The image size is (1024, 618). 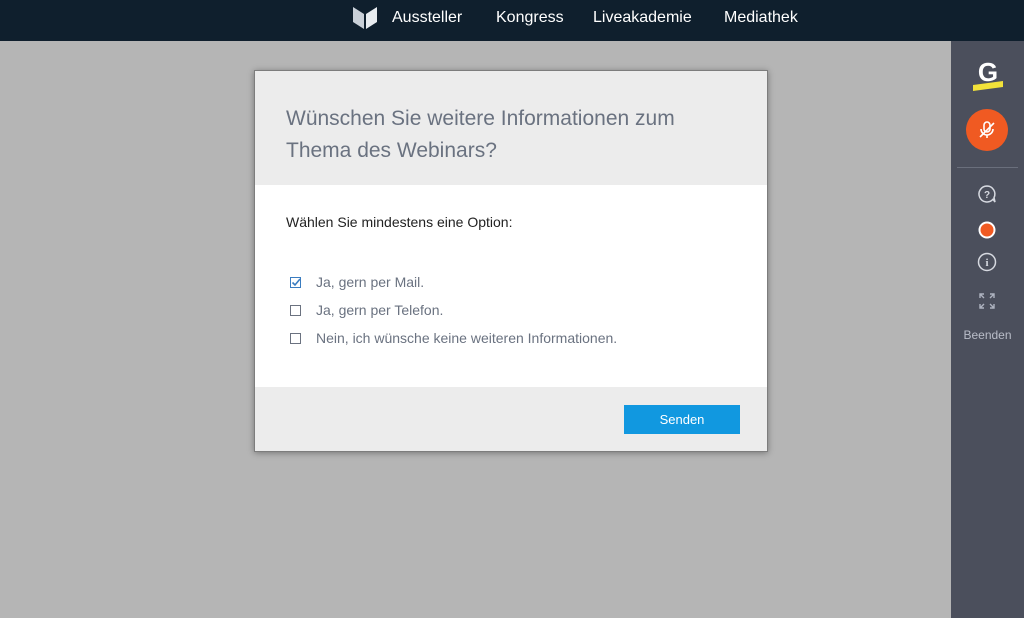 What do you see at coordinates (987, 230) in the screenshot?
I see `record-icon` at bounding box center [987, 230].